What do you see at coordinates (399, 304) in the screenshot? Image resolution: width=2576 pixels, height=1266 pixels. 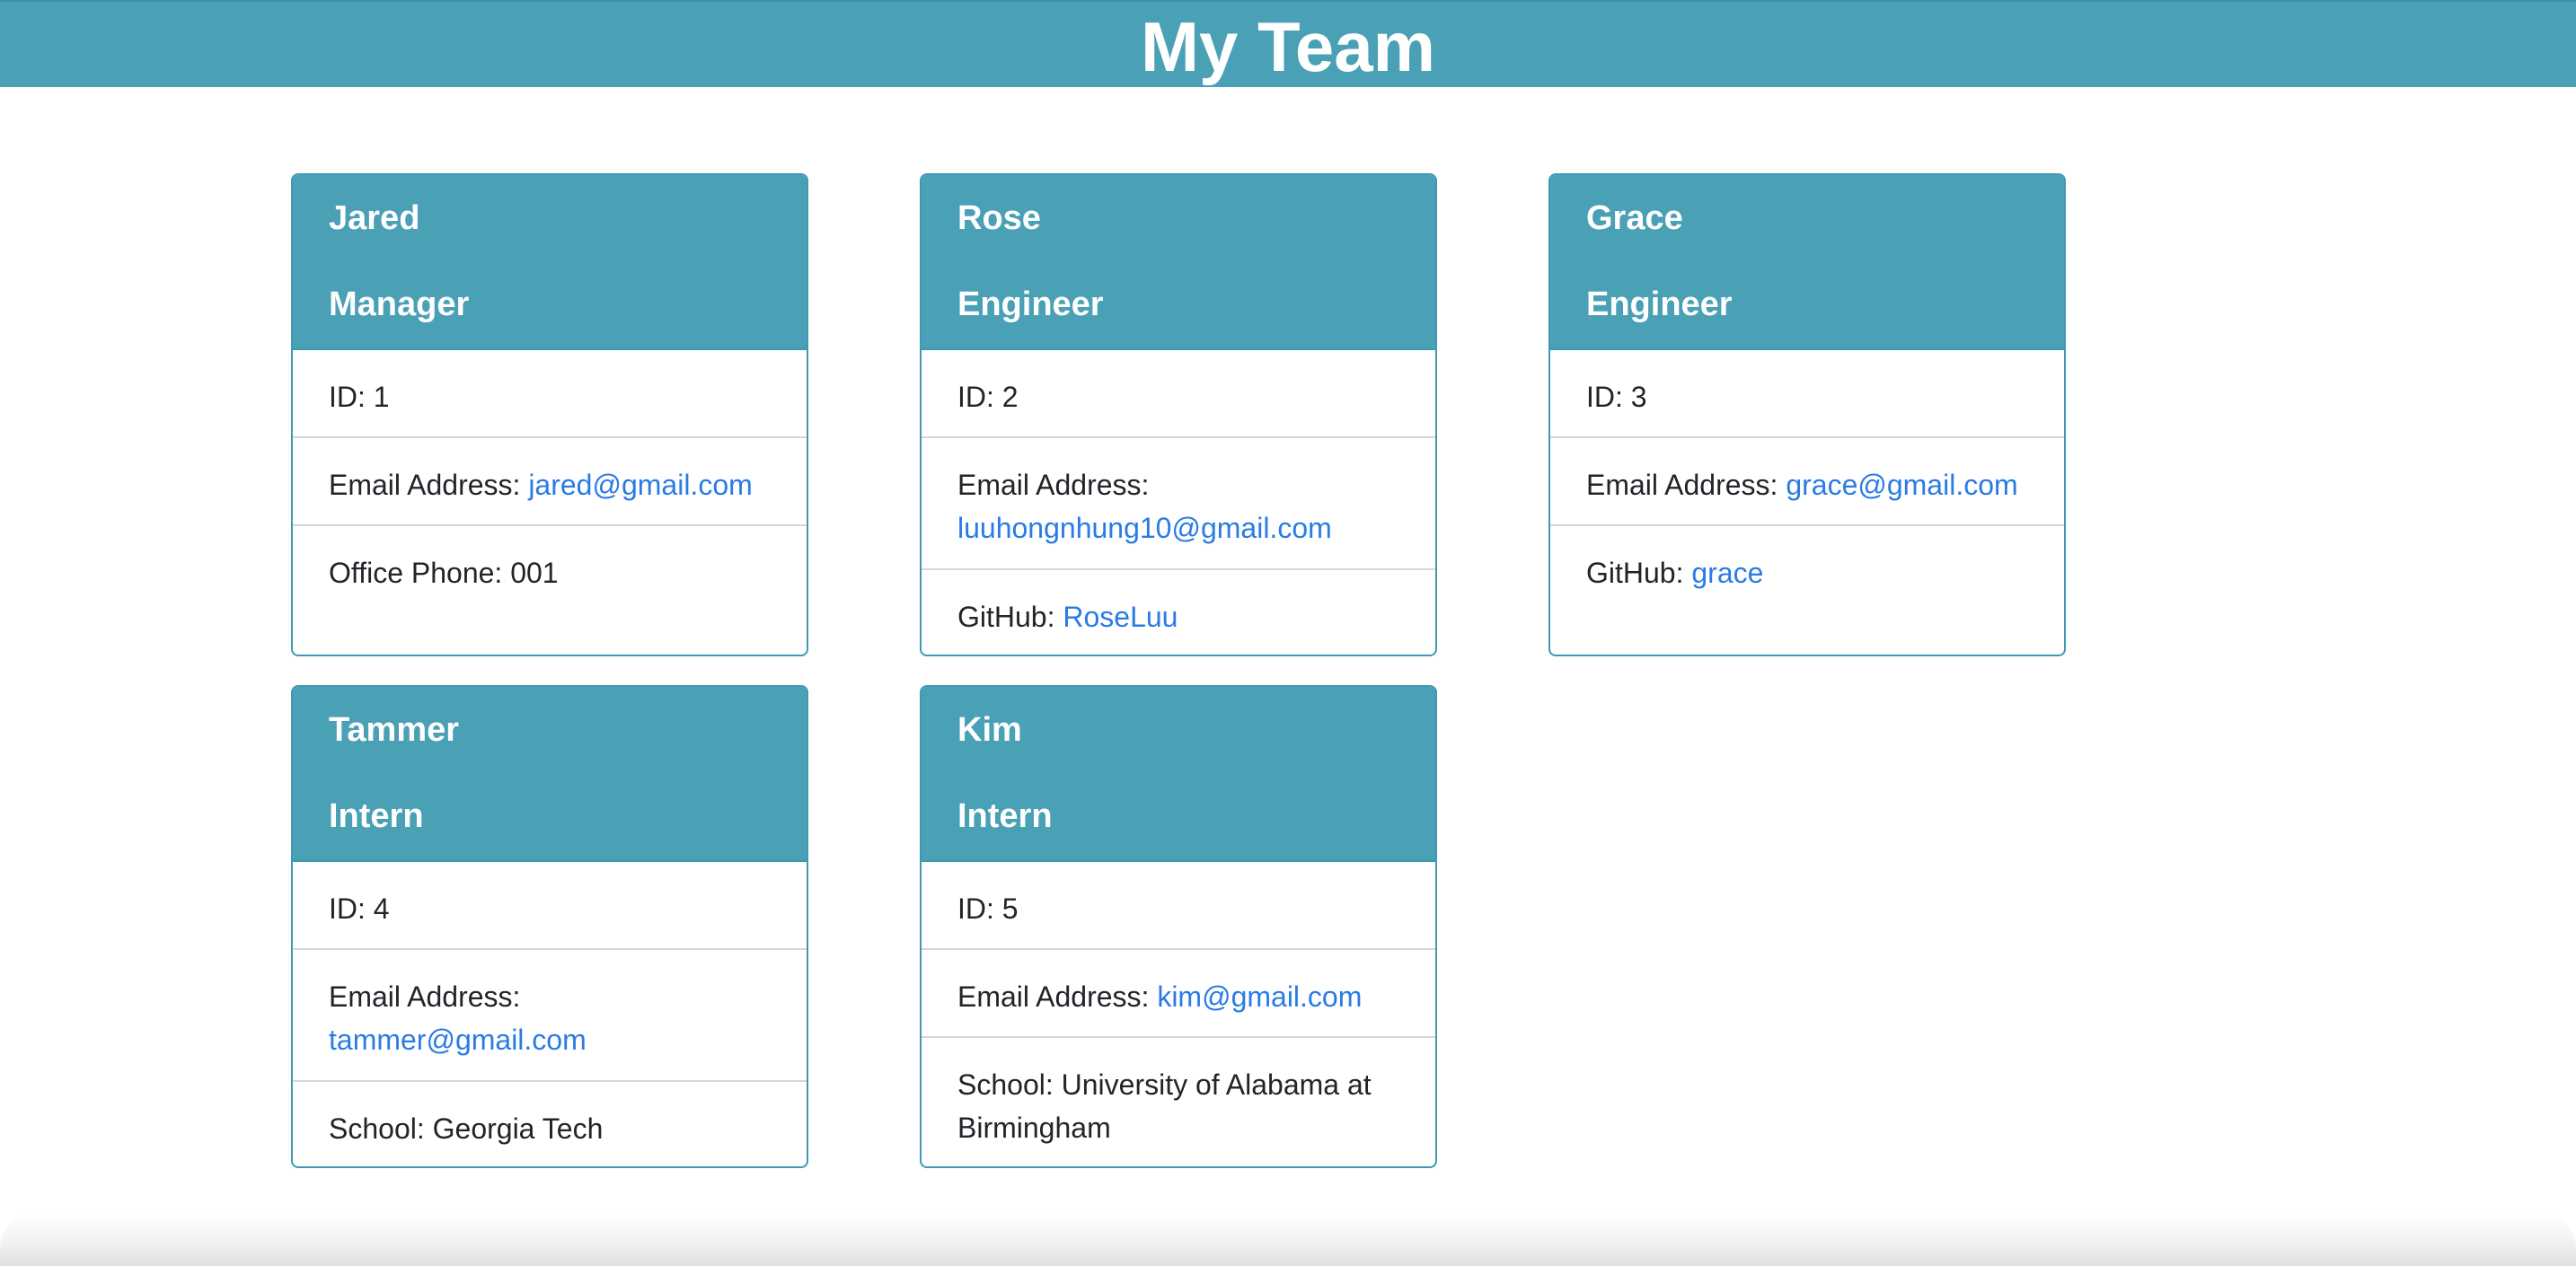 I see `employee-role: Manager` at bounding box center [399, 304].